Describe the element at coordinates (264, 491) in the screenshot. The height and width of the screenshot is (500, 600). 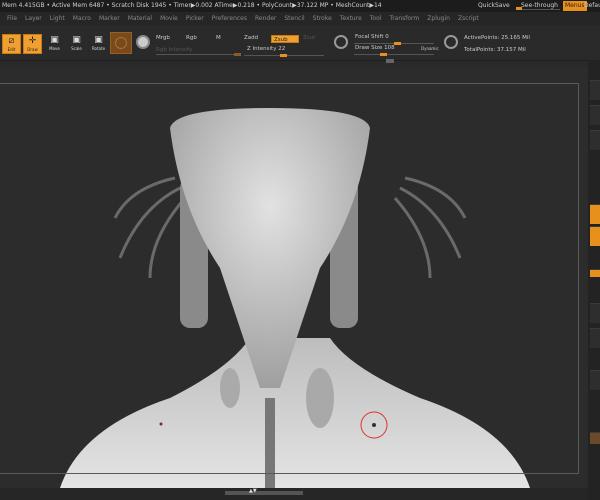
I see `bottom-tray-scroll: ▲▼` at that location.